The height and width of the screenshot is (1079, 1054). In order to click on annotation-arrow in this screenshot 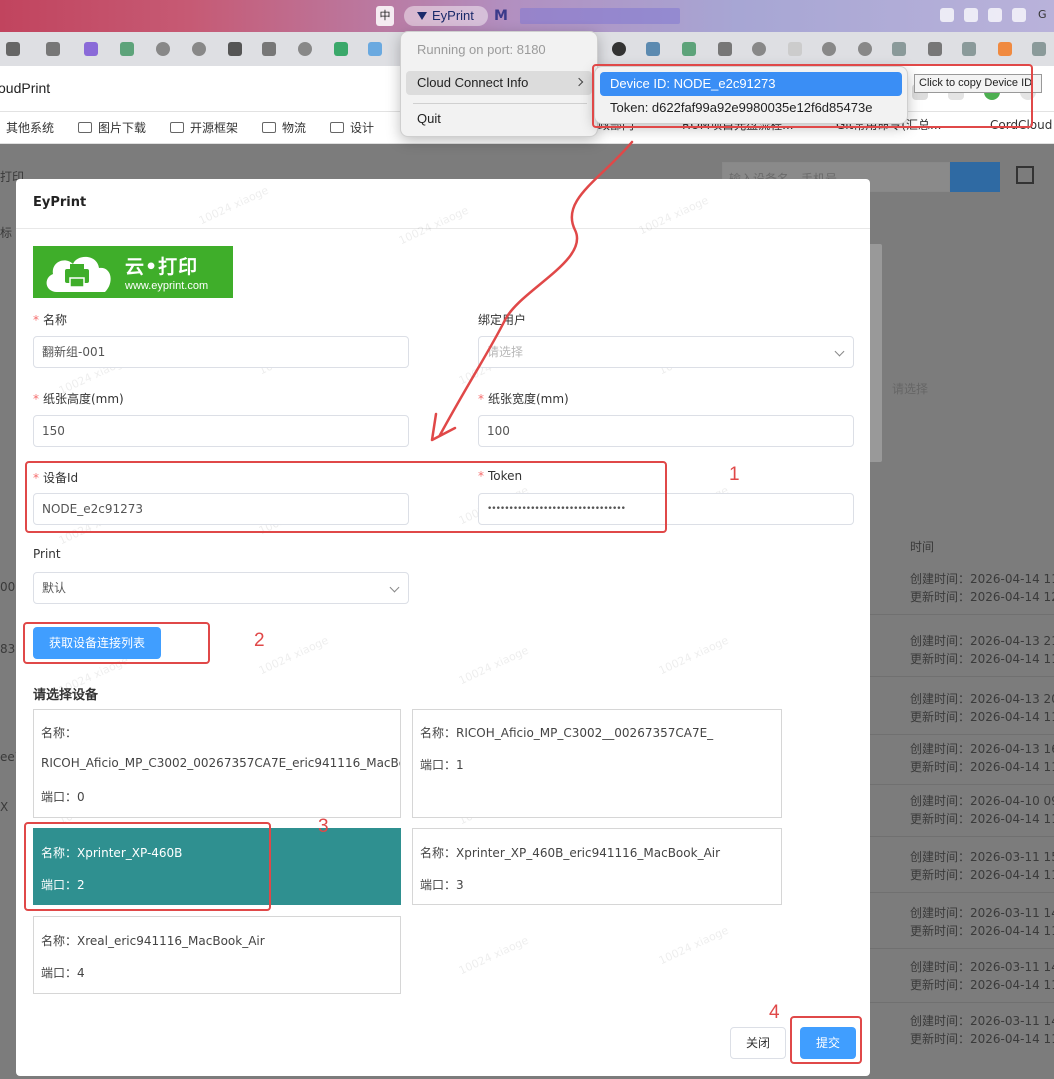, I will do `click(532, 291)`.